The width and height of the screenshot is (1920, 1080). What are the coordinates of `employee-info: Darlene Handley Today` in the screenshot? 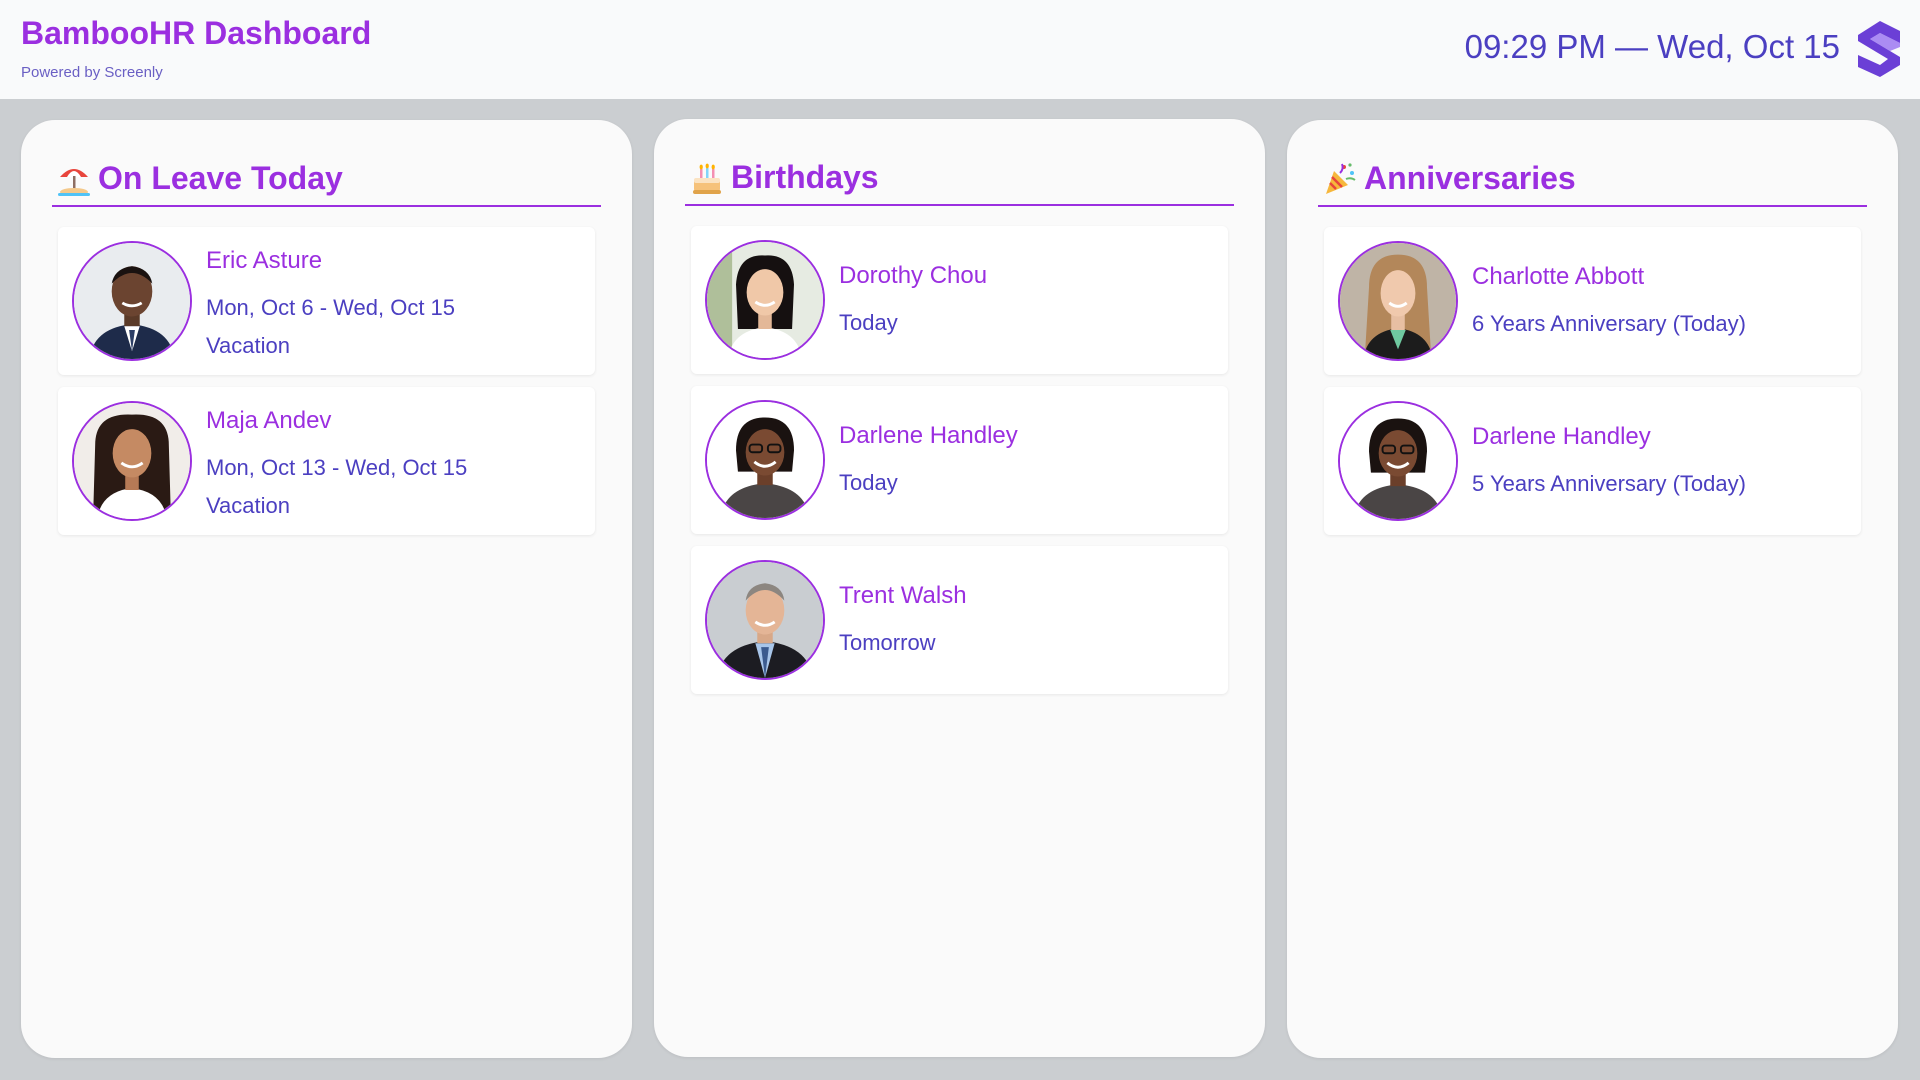 It's located at (1027, 460).